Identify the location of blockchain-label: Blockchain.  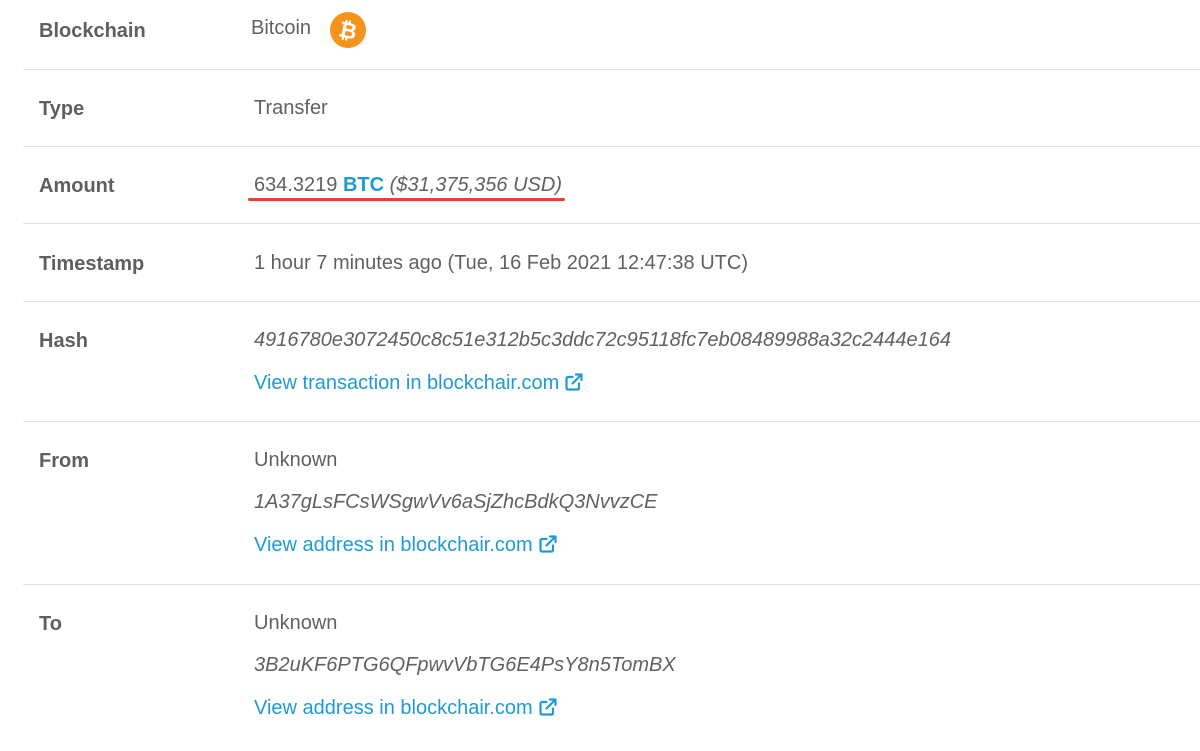
(92, 31).